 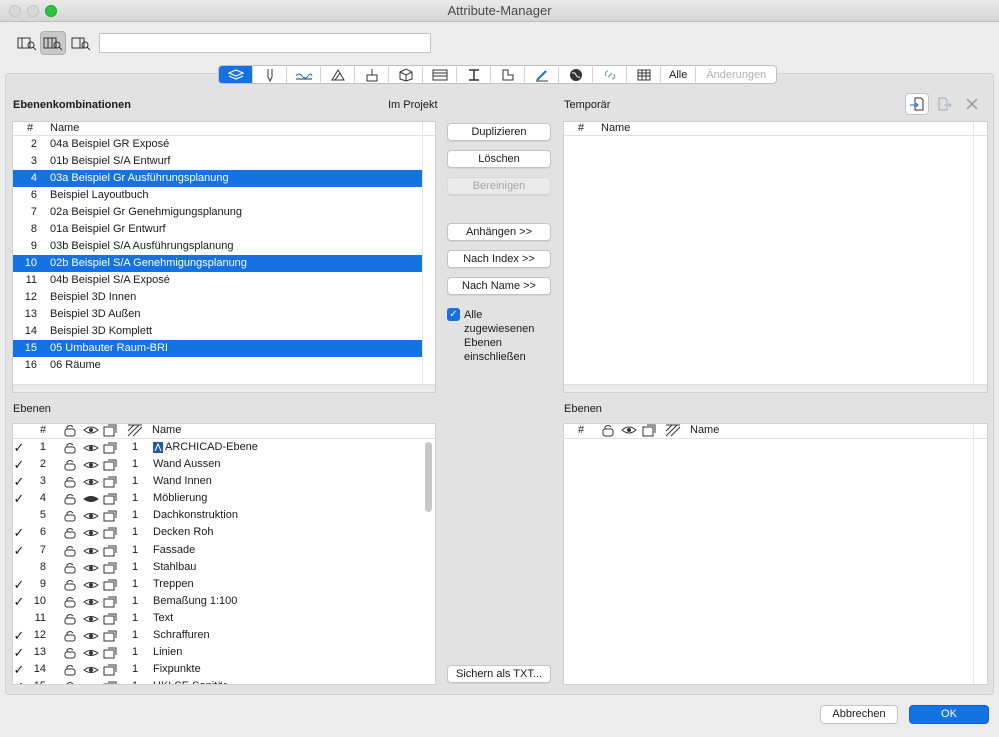 What do you see at coordinates (224, 669) in the screenshot?
I see `layer-row: ✓ 14 1 Fixpunkte` at bounding box center [224, 669].